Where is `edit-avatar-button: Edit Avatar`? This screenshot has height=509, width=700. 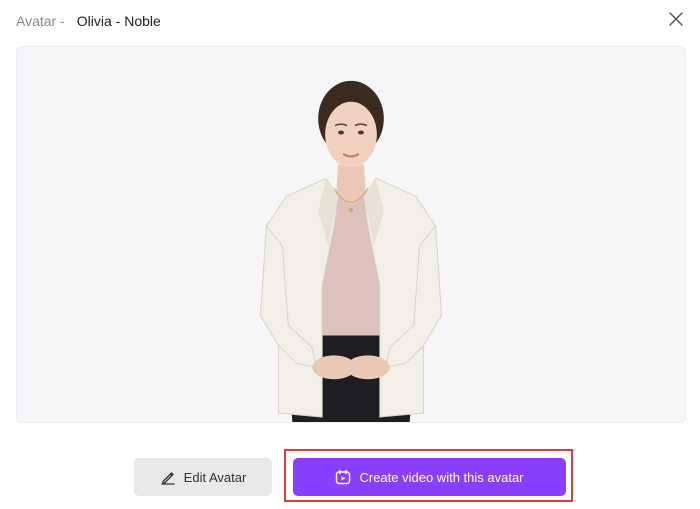 edit-avatar-button: Edit Avatar is located at coordinates (203, 477).